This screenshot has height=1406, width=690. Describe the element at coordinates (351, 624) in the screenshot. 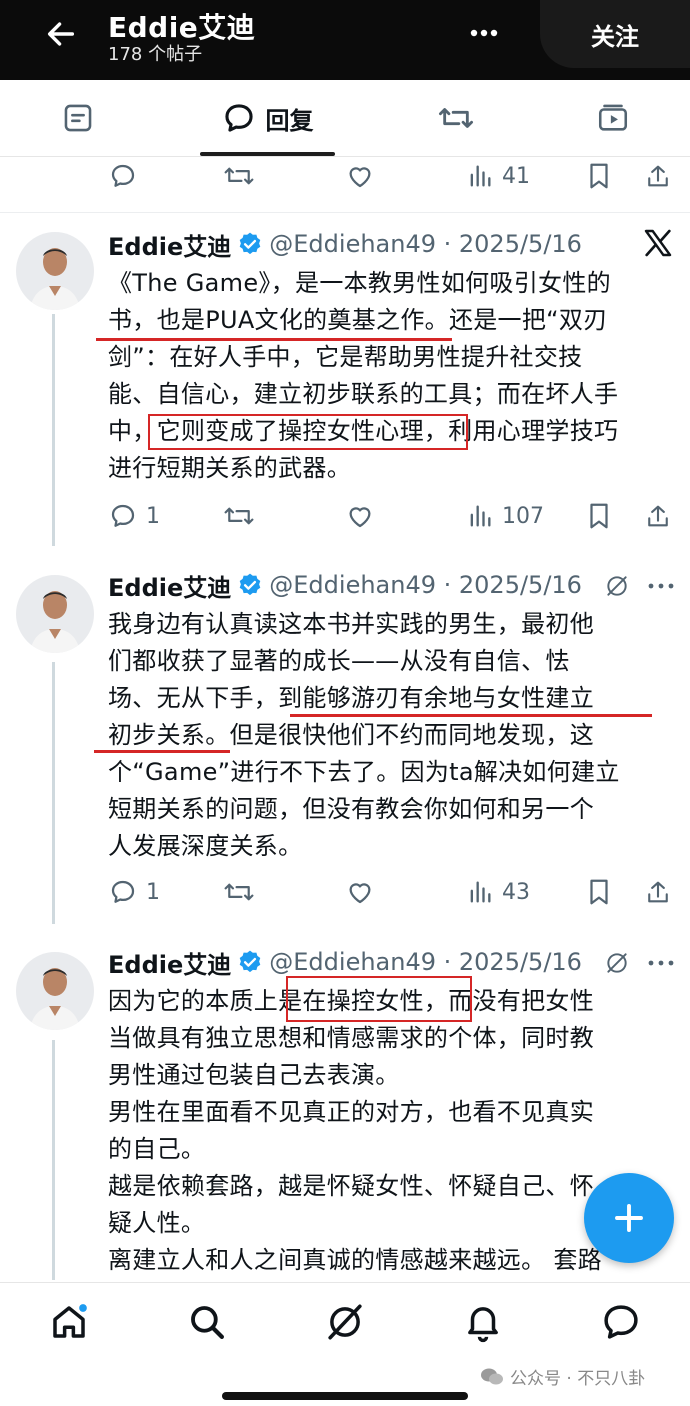

I see `text-line: 我身边有认真读这本书并实践的男生，最初他` at that location.